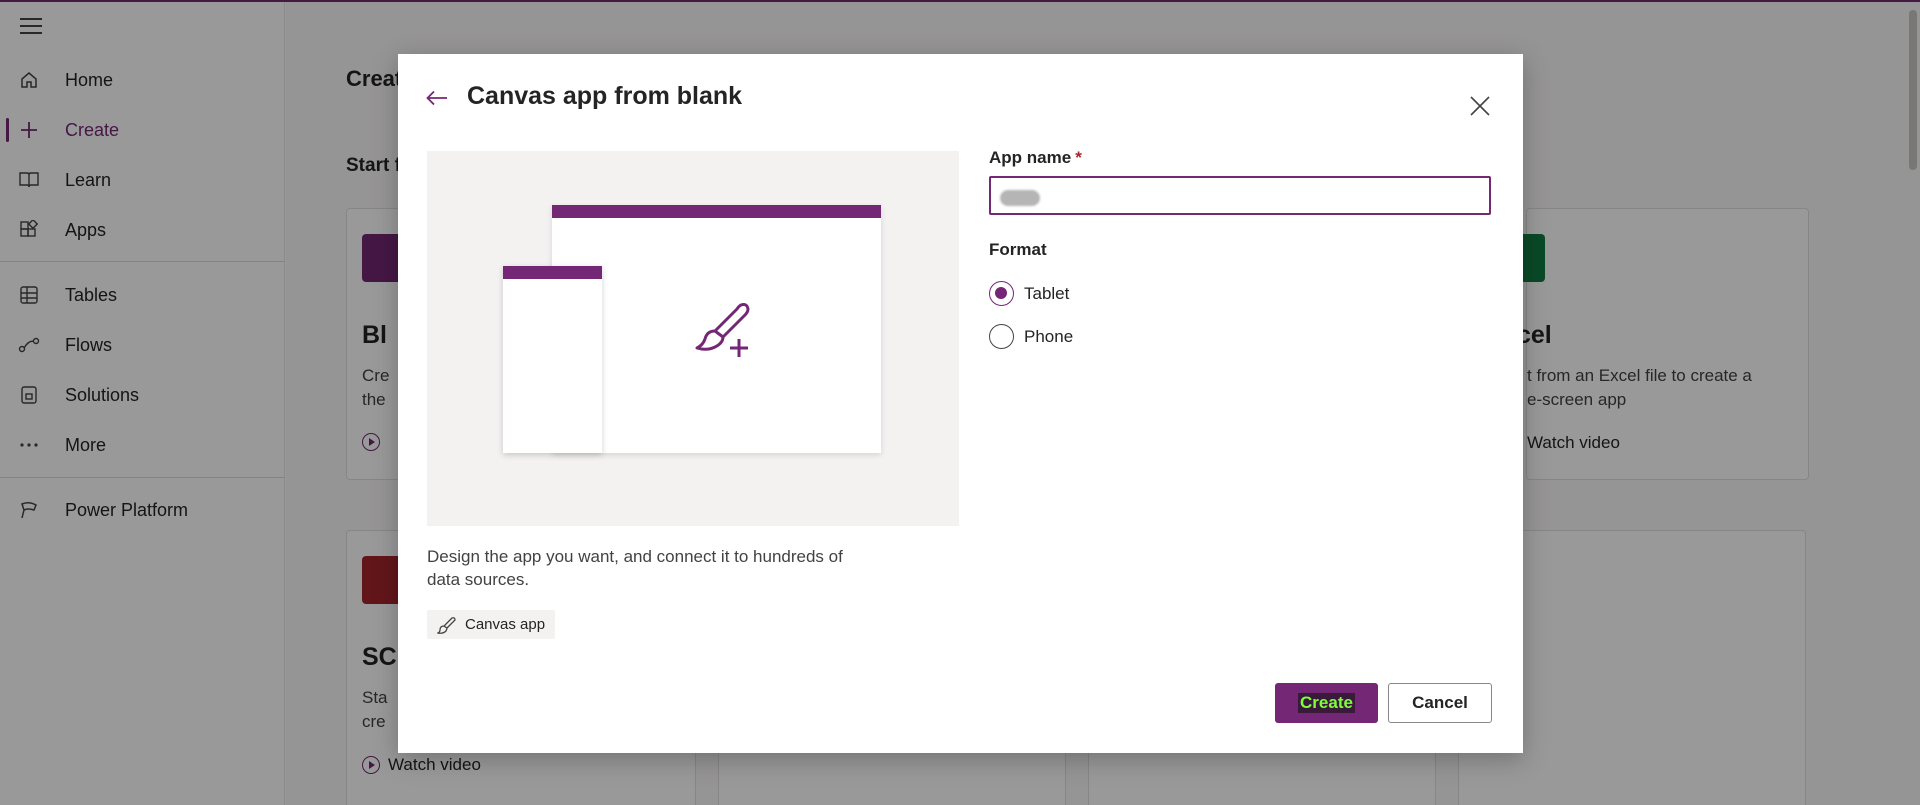 This screenshot has width=1920, height=805. I want to click on format-option-phone: Phone, so click(1031, 336).